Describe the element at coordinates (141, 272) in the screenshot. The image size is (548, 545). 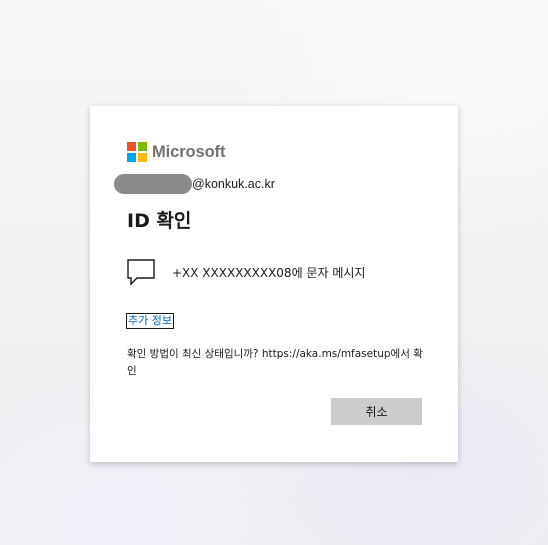
I see `chat-bubble-icon` at that location.